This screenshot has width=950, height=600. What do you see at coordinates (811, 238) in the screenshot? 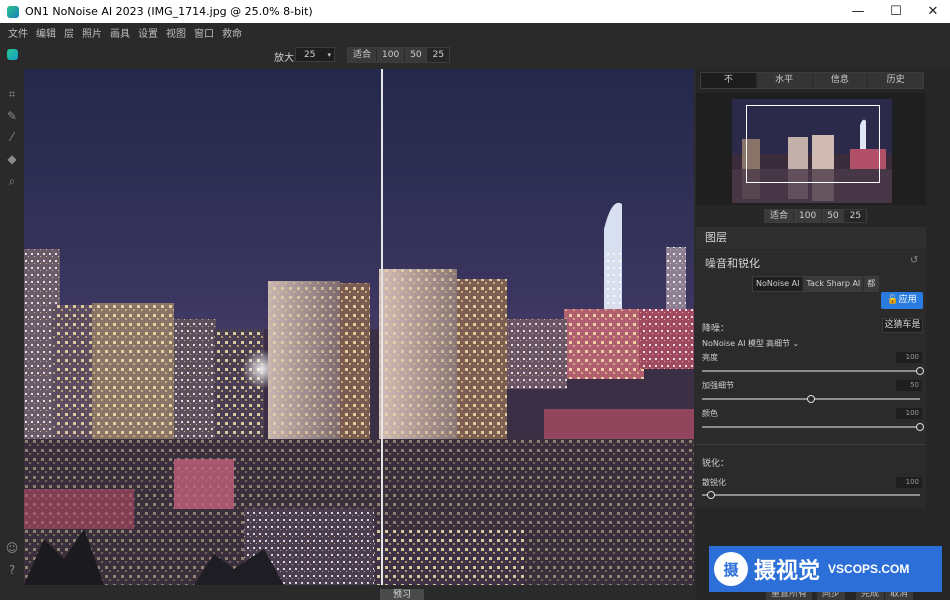
I see `layers-header: 图层` at bounding box center [811, 238].